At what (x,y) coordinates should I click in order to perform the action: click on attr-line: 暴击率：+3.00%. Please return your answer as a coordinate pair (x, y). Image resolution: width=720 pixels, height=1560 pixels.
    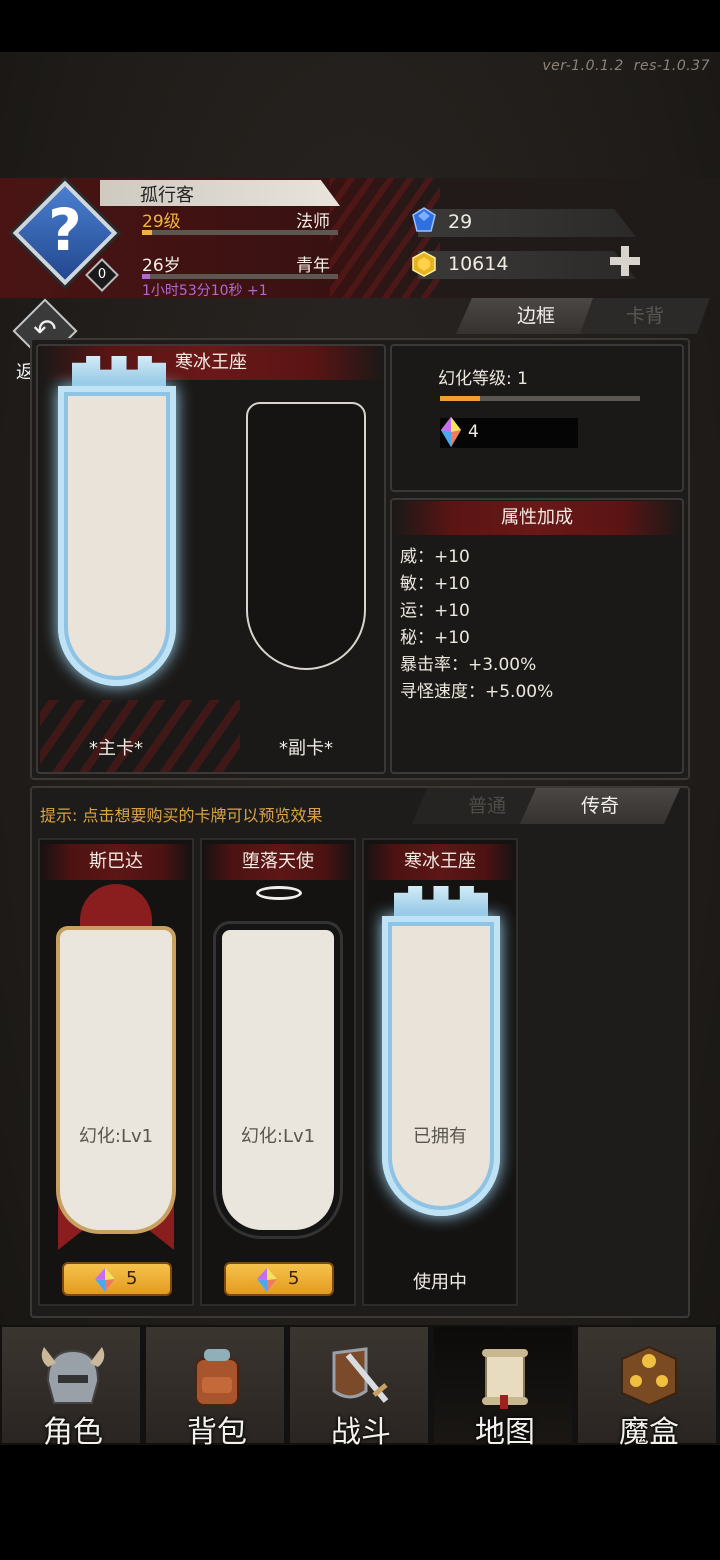
    Looking at the image, I should click on (468, 665).